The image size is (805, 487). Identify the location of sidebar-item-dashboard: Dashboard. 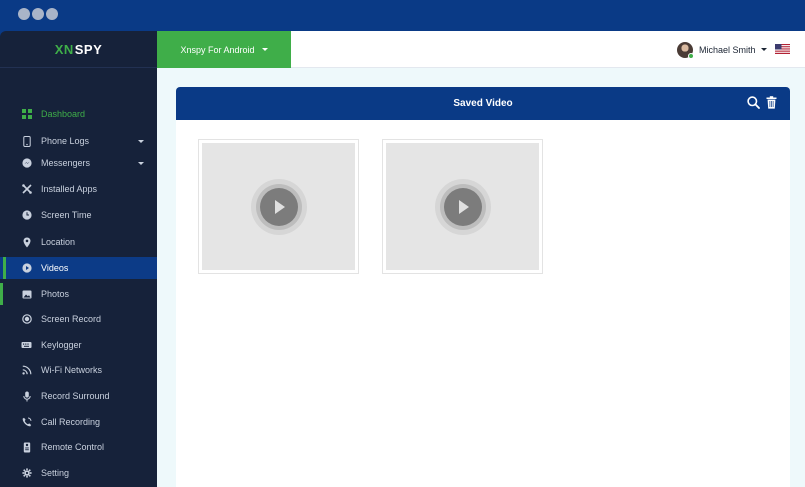
(78, 114).